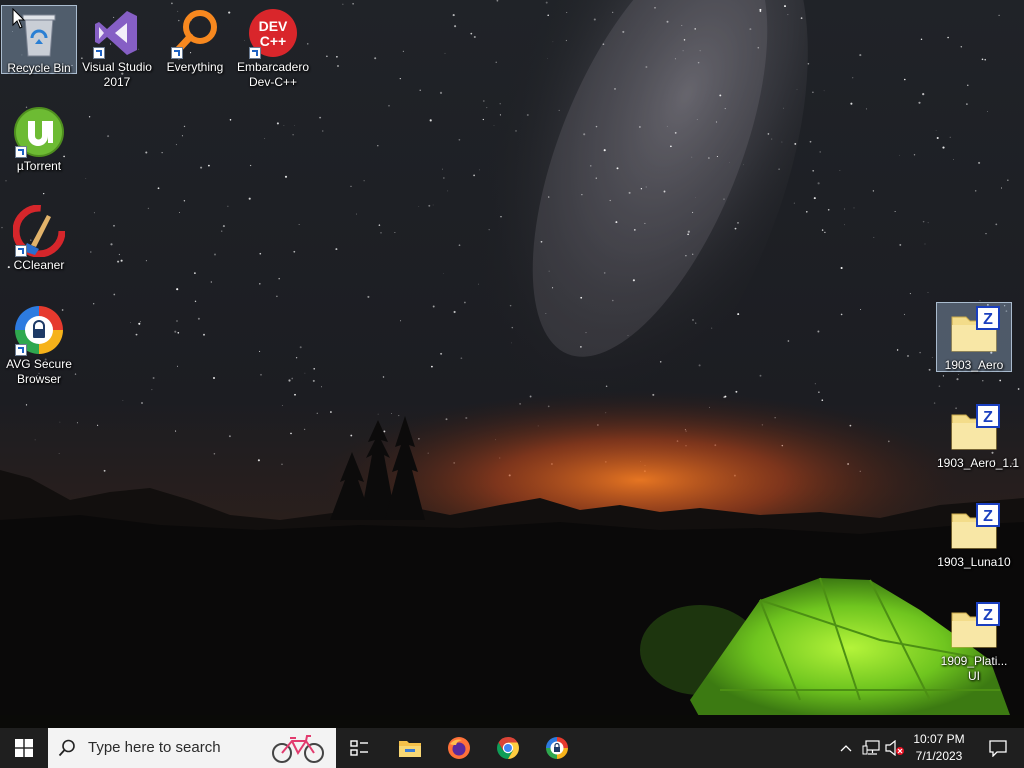 The width and height of the screenshot is (1024, 768). Describe the element at coordinates (39, 239) in the screenshot. I see `desktop-icon-ccleaner: CCleaner` at that location.